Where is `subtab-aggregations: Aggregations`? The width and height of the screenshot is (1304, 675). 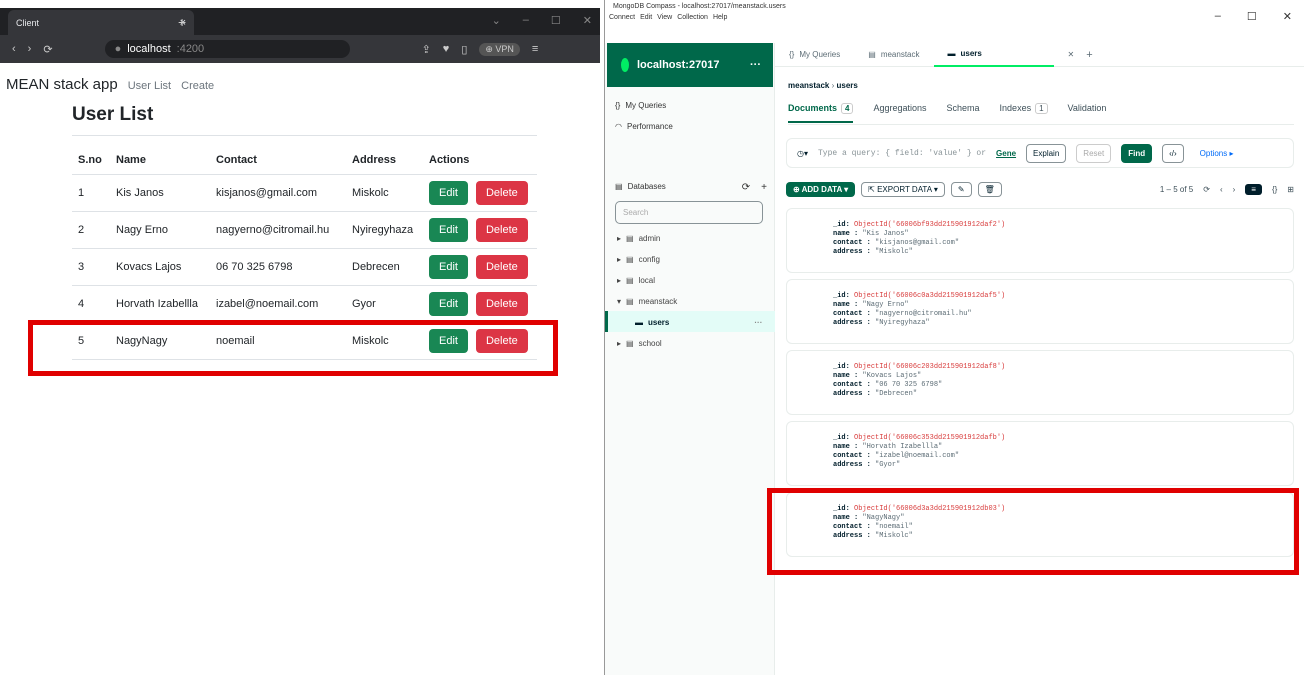
subtab-aggregations: Aggregations is located at coordinates (899, 113).